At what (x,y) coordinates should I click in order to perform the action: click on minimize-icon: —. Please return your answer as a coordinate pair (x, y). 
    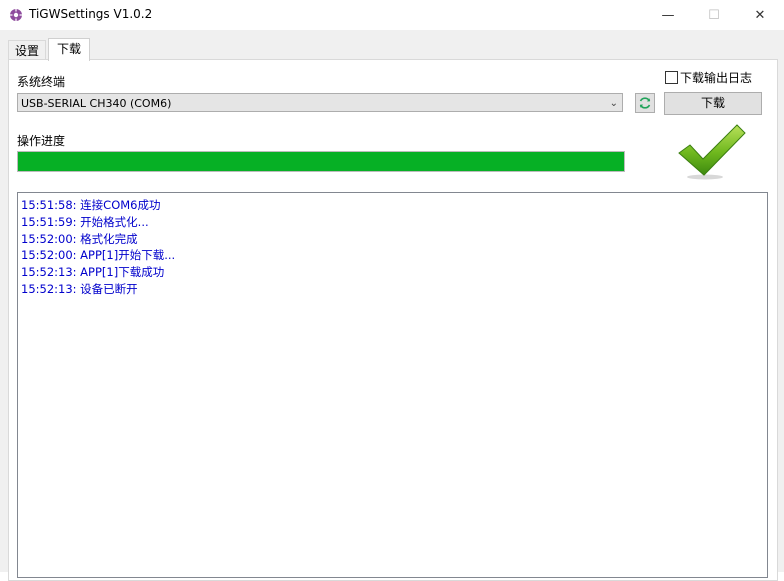
    Looking at the image, I should click on (668, 15).